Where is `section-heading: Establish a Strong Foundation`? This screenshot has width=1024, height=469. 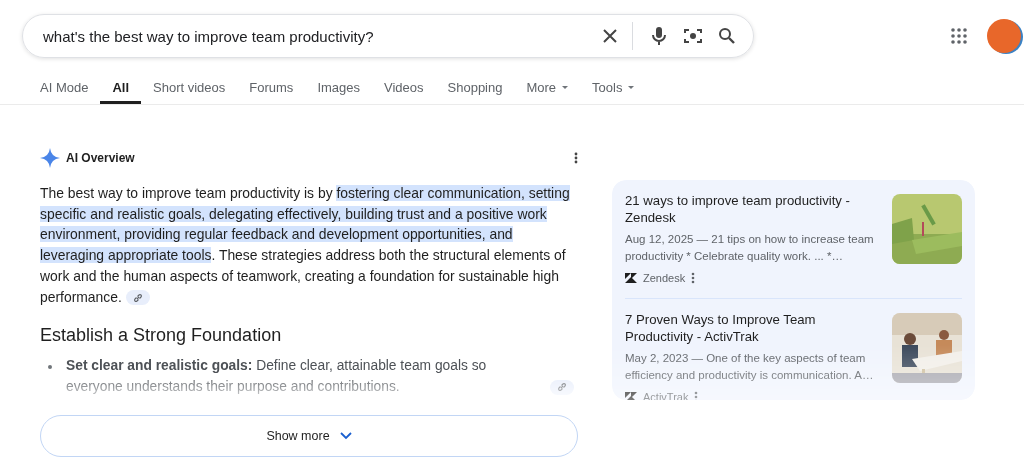 section-heading: Establish a Strong Foundation is located at coordinates (161, 336).